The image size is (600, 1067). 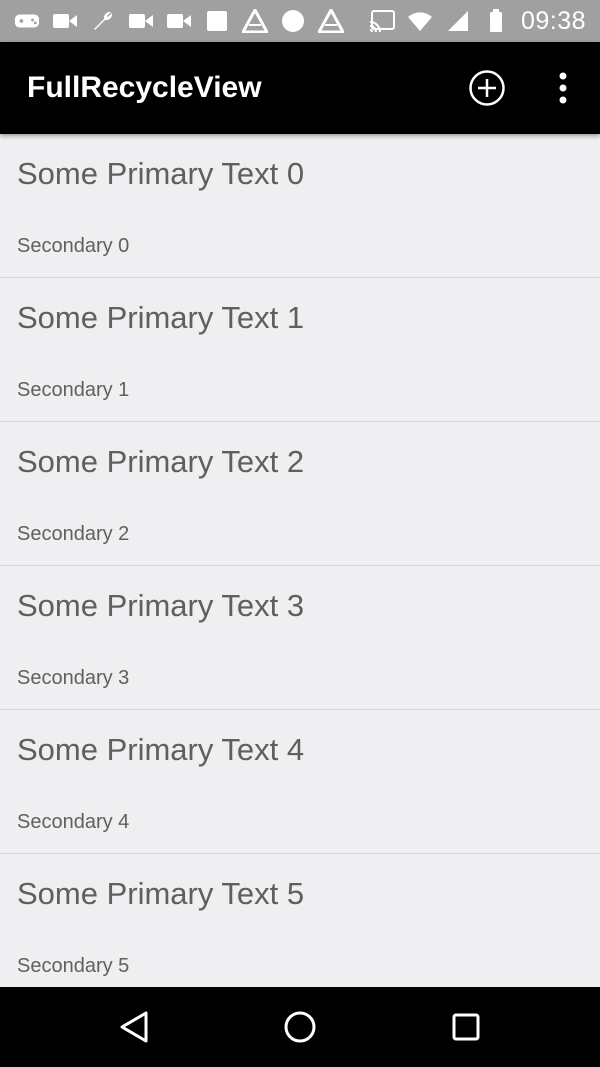 I want to click on notification-icons, so click(x=179, y=21).